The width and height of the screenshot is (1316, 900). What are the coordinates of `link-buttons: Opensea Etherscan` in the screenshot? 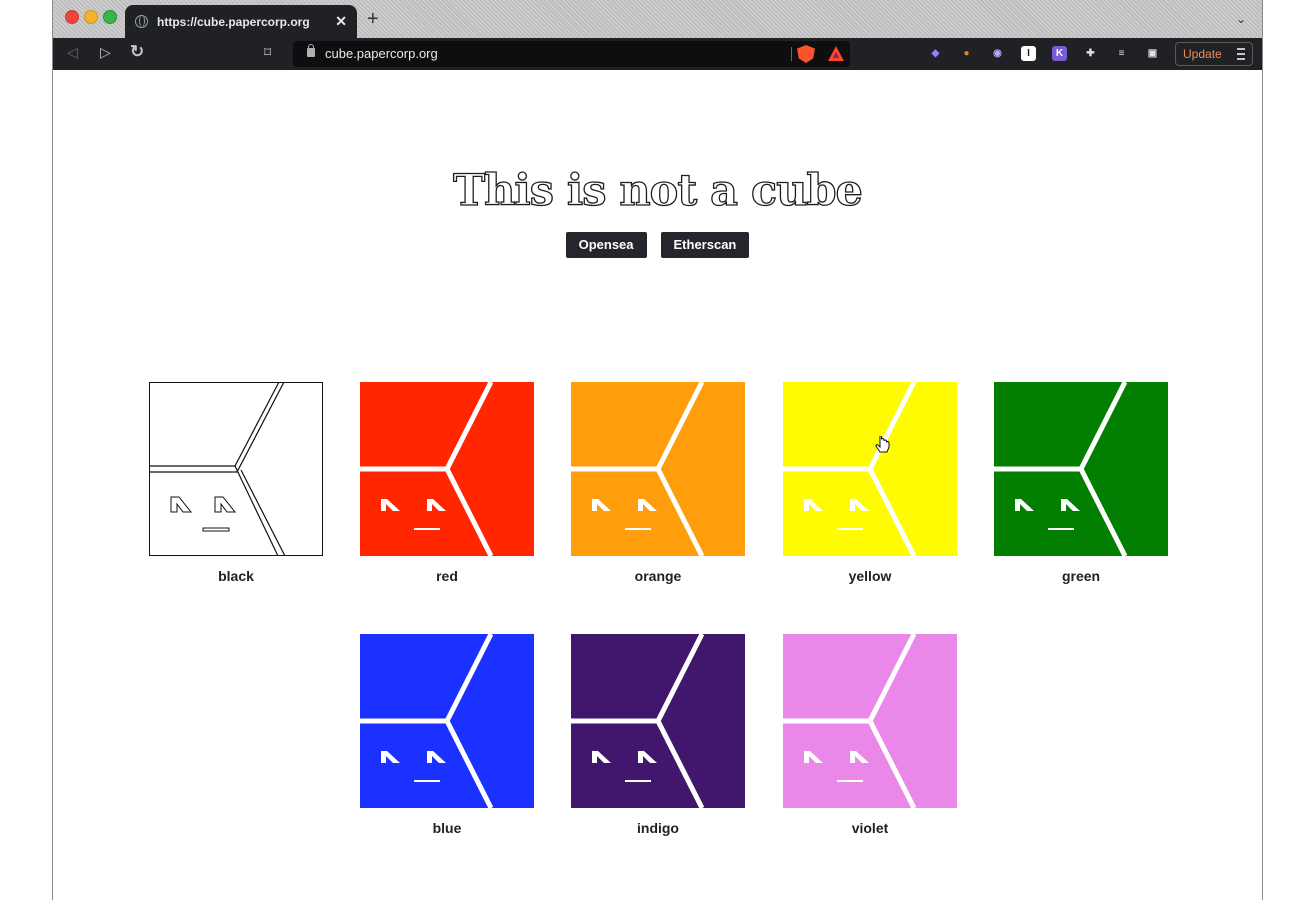 It's located at (657, 245).